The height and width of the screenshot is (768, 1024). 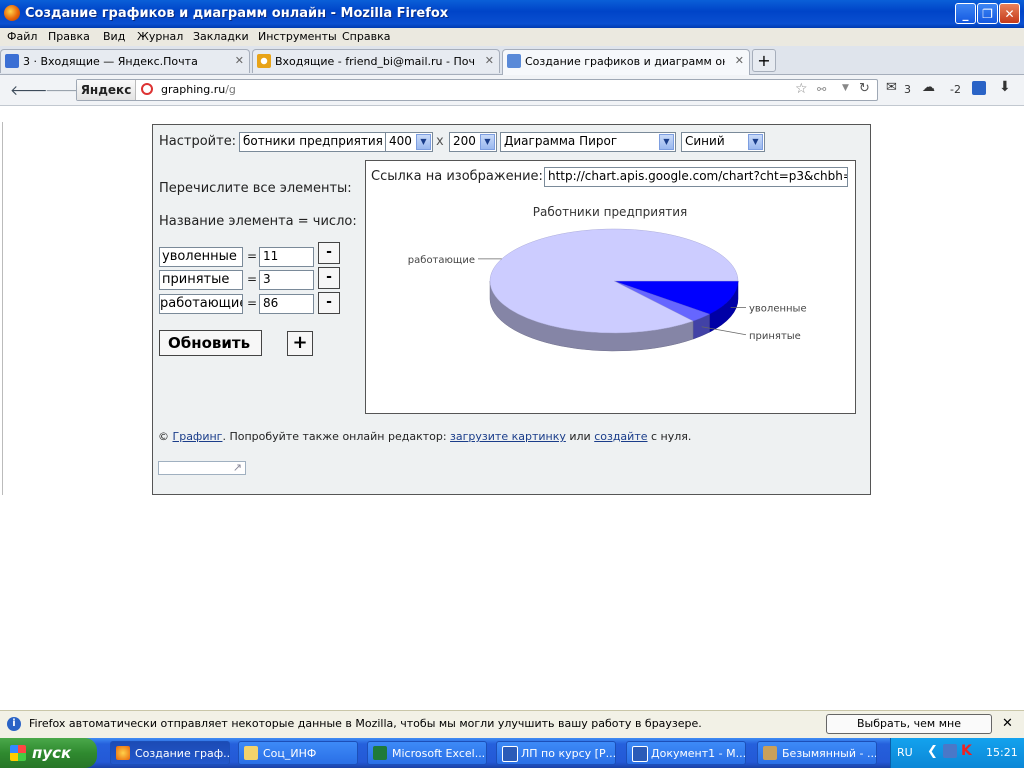 I want to click on counter-widget: ↗, so click(x=202, y=468).